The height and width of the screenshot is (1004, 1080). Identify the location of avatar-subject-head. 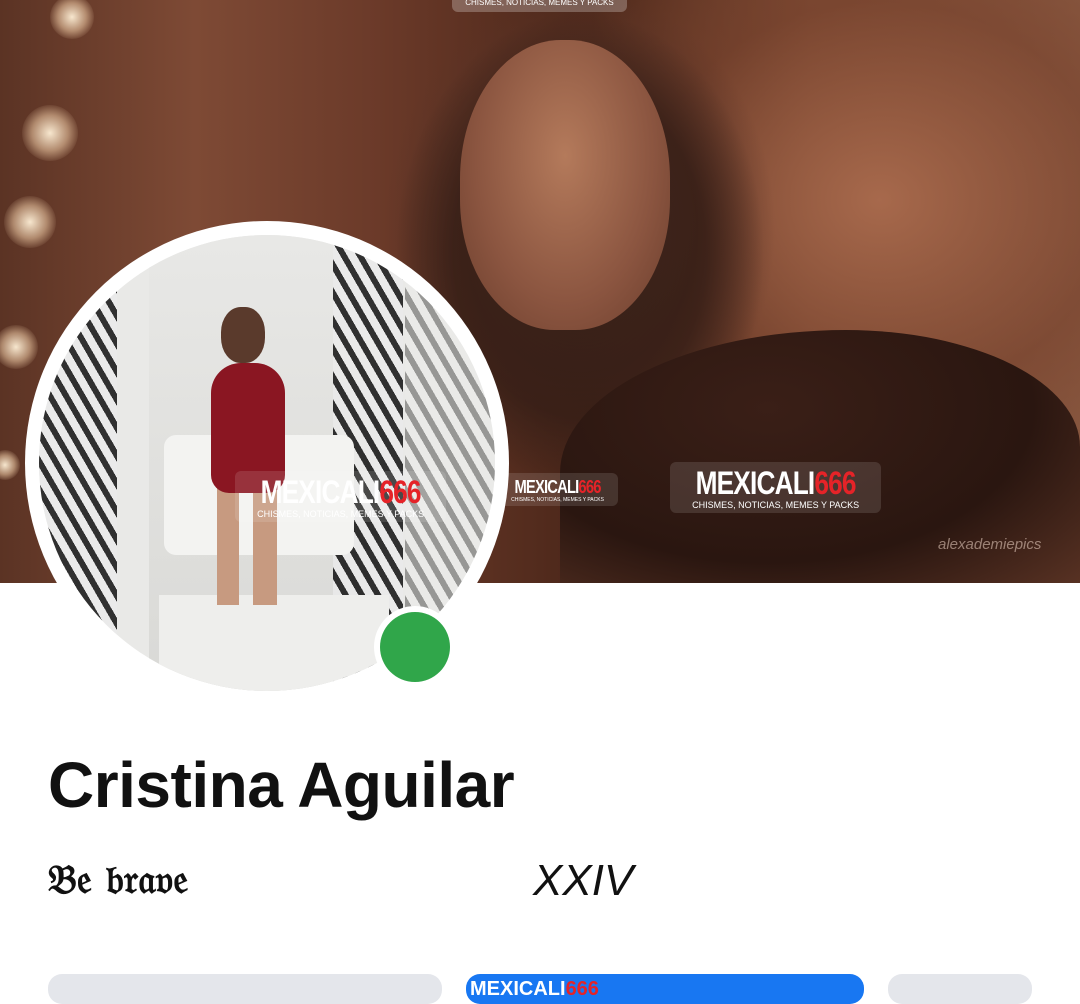
(243, 335).